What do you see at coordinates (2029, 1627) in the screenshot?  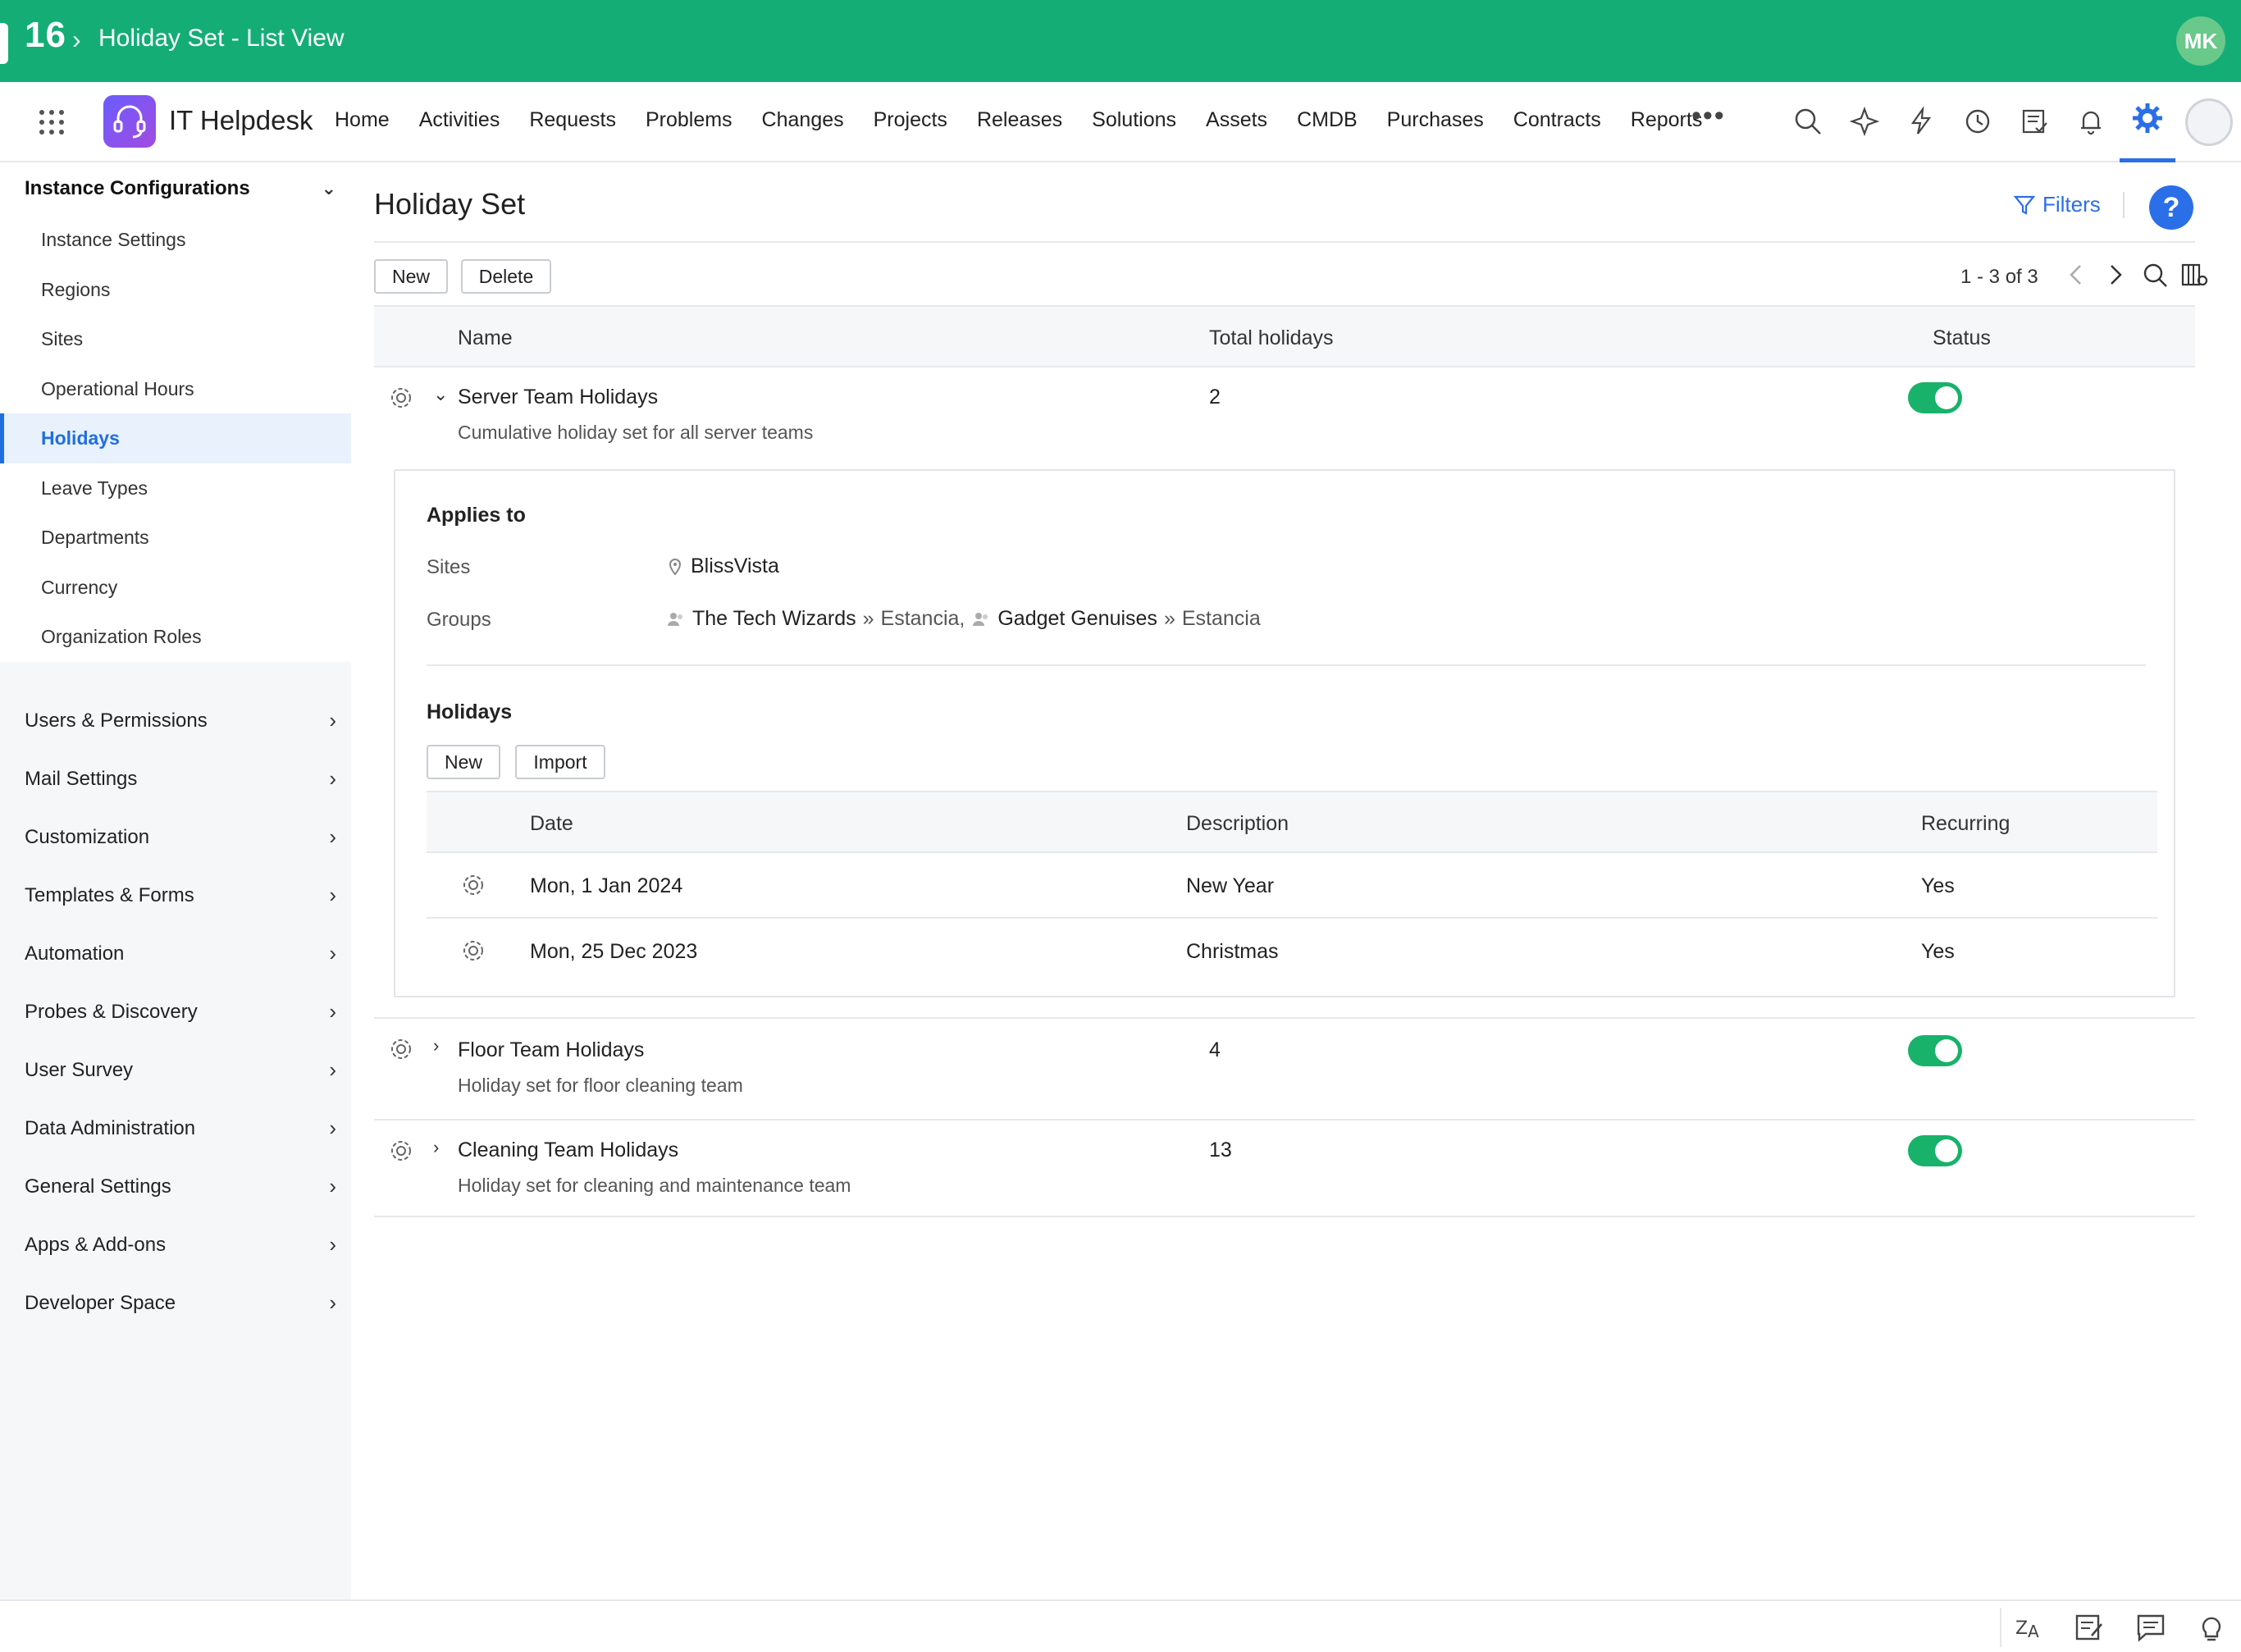 I see `translate-icon: ZA` at bounding box center [2029, 1627].